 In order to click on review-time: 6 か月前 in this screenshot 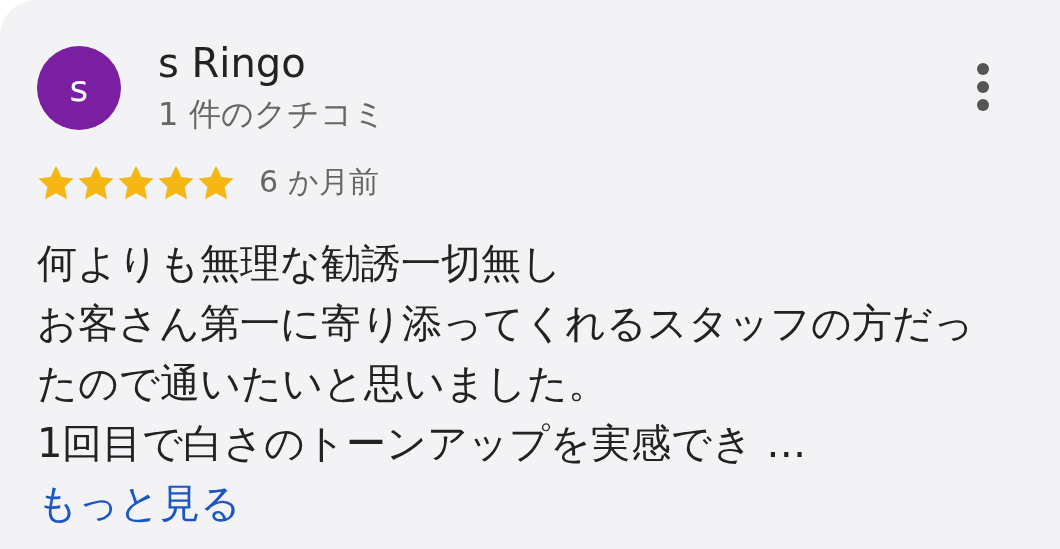, I will do `click(319, 182)`.